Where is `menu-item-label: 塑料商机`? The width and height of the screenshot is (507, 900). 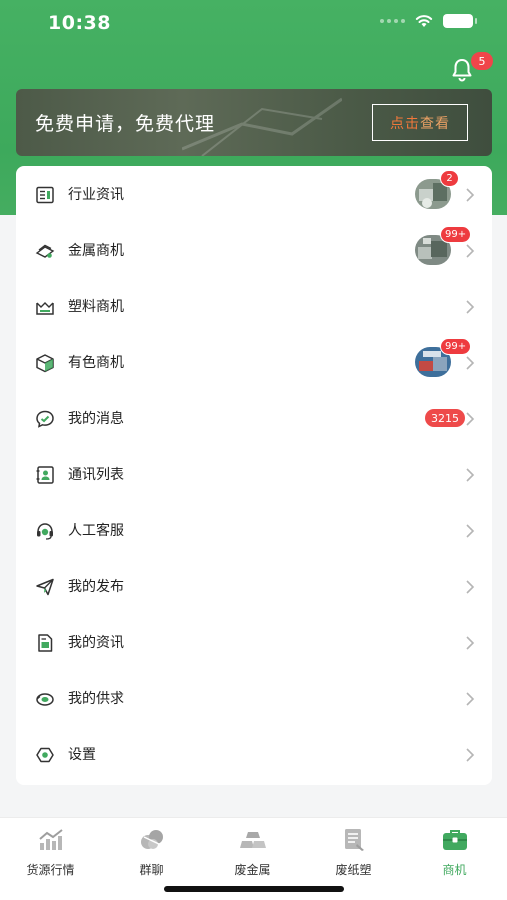
menu-item-label: 塑料商机 is located at coordinates (96, 307).